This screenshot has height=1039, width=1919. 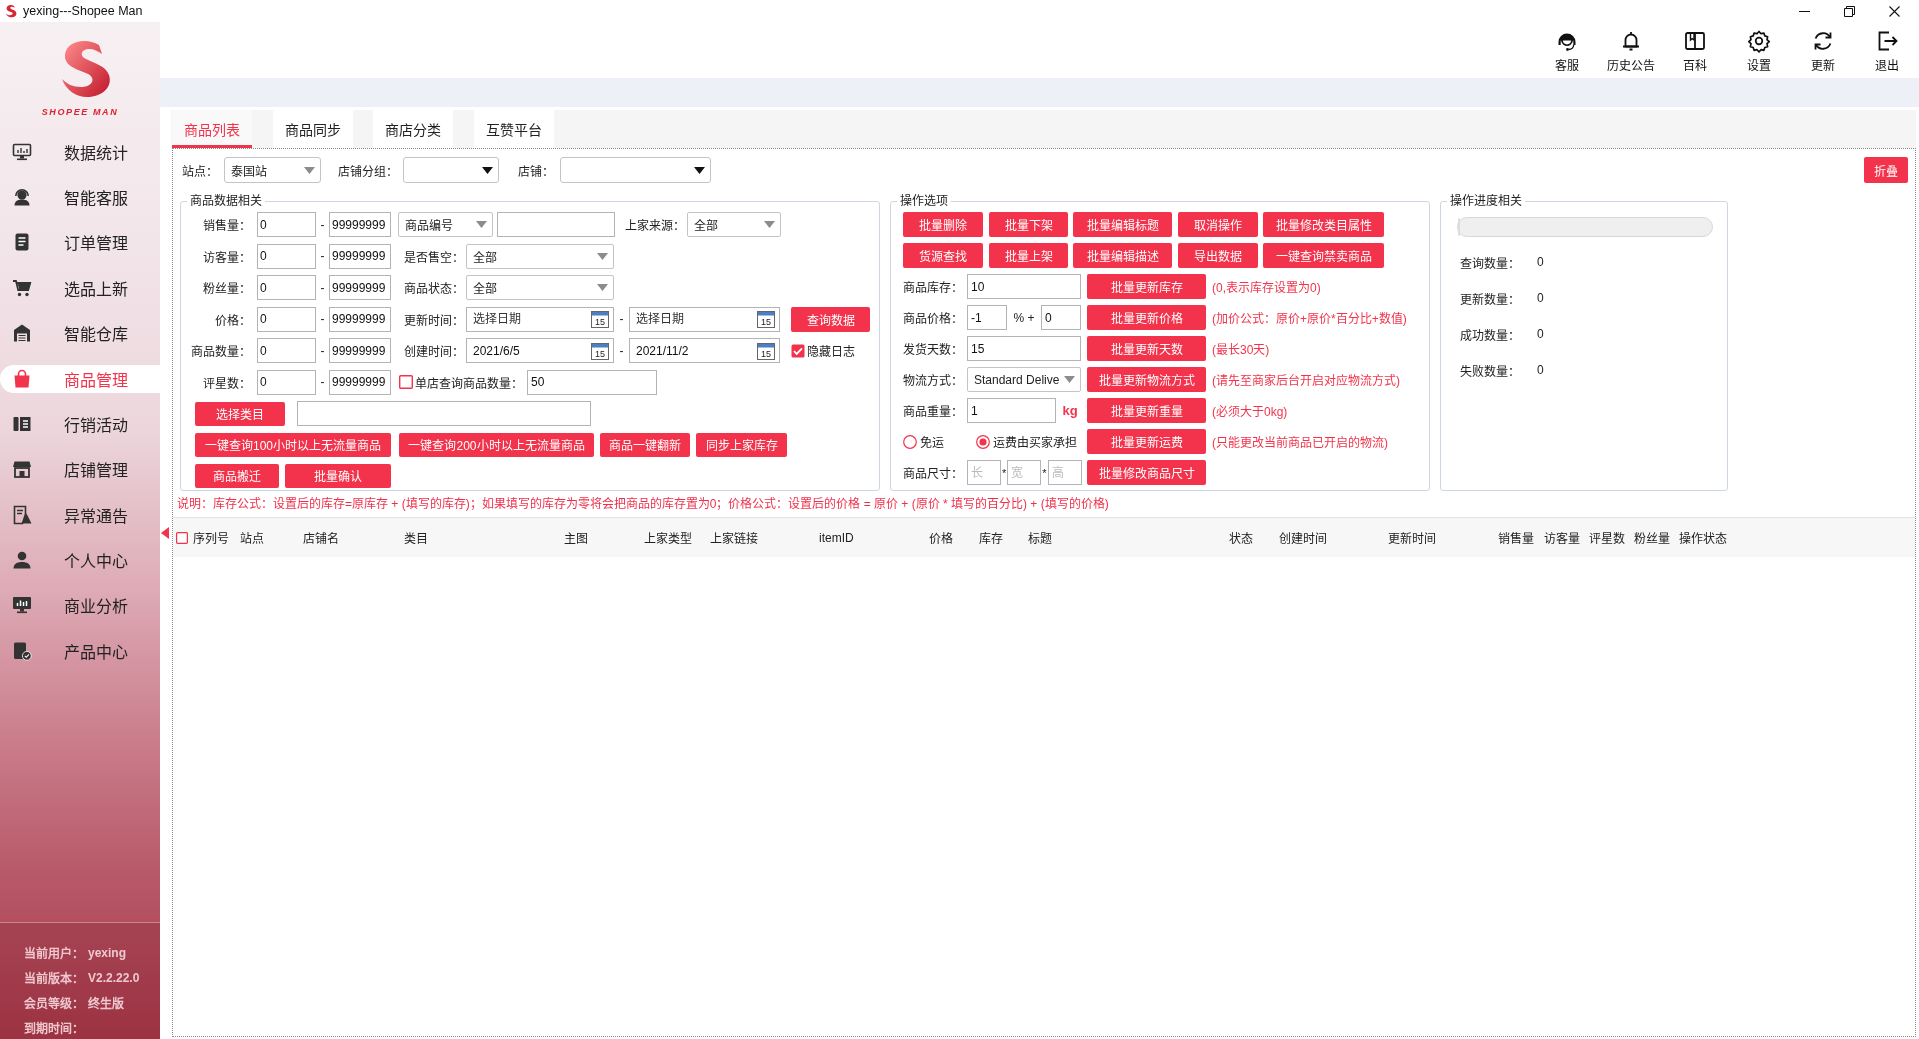 I want to click on update-button: 批量更新天数, so click(x=1146, y=348).